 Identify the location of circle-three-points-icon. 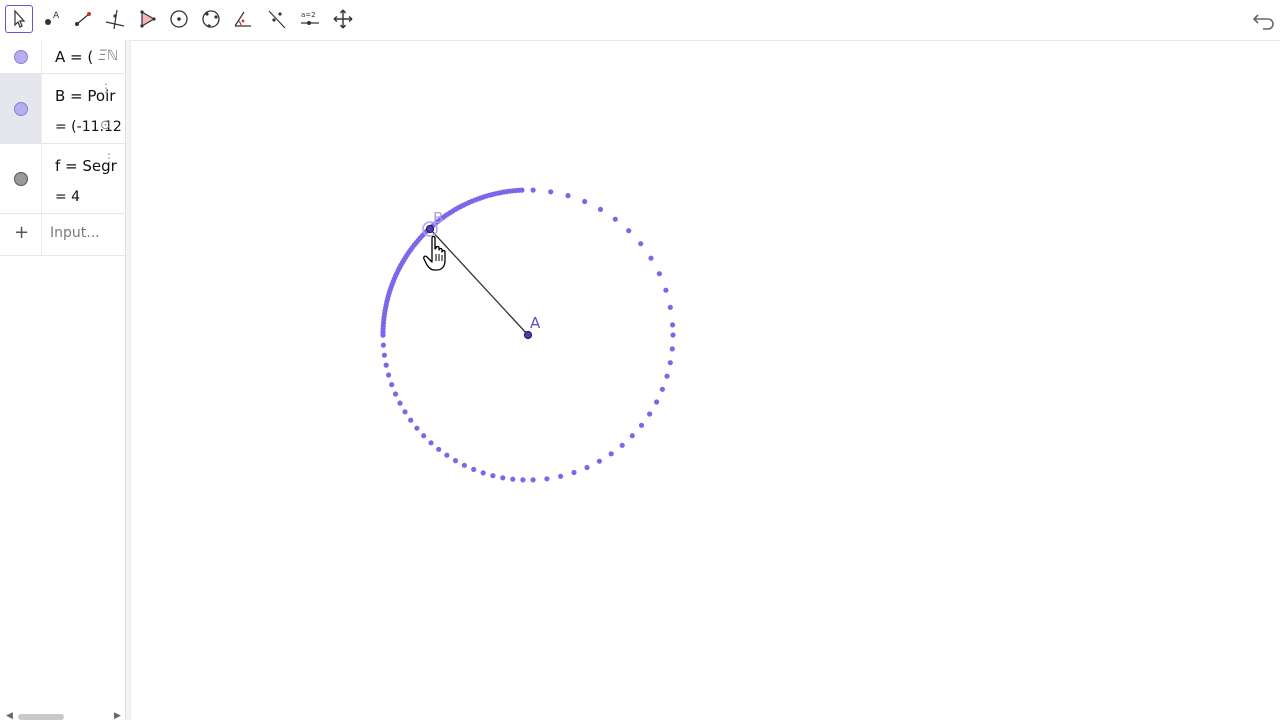
(211, 19).